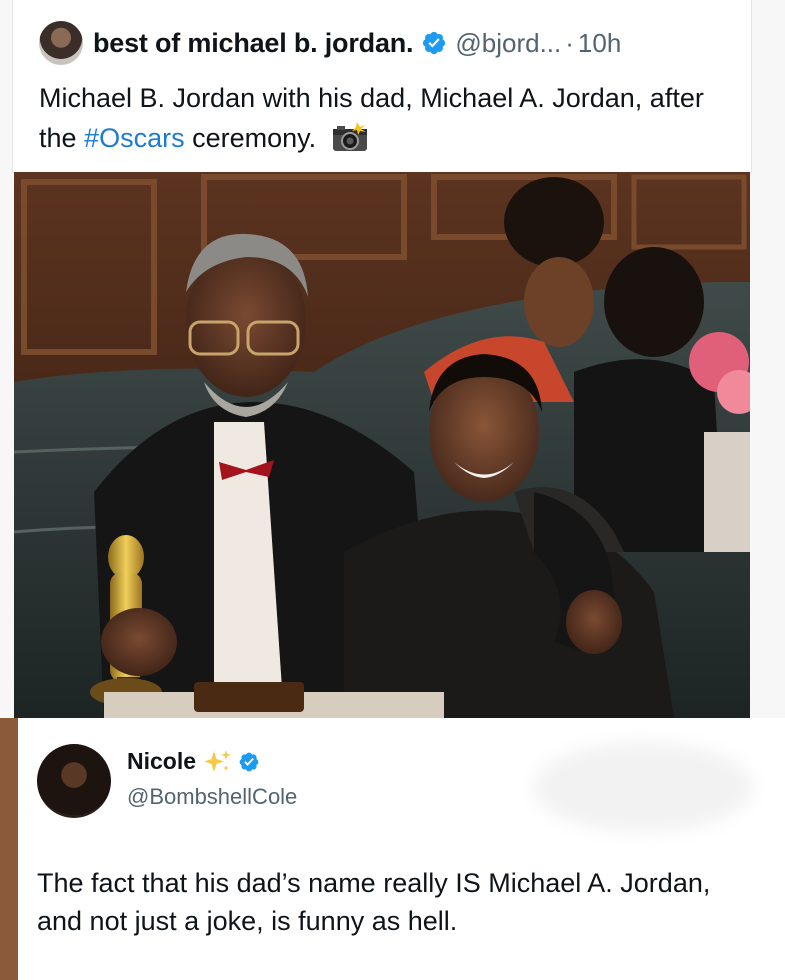  I want to click on display-name: best of michael b. jordan., so click(253, 43).